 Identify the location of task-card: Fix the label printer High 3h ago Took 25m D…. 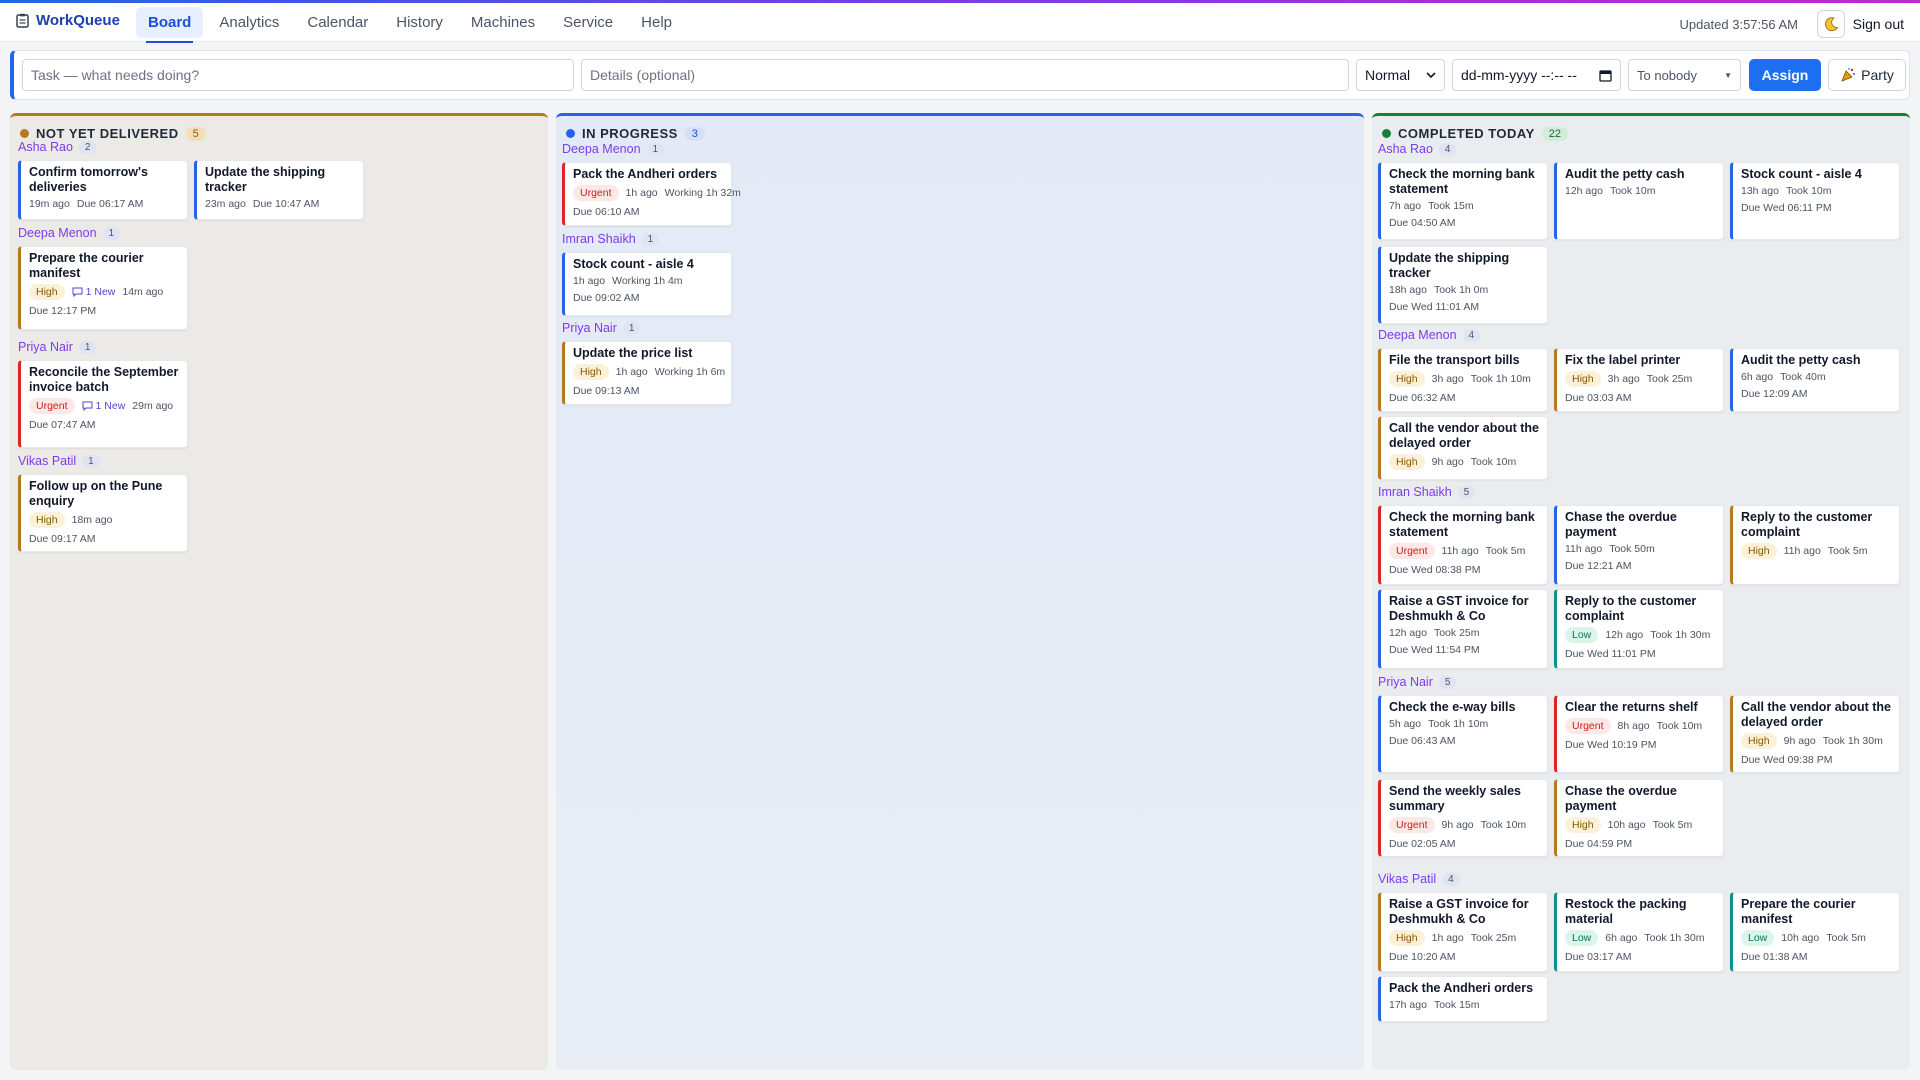
(1639, 380).